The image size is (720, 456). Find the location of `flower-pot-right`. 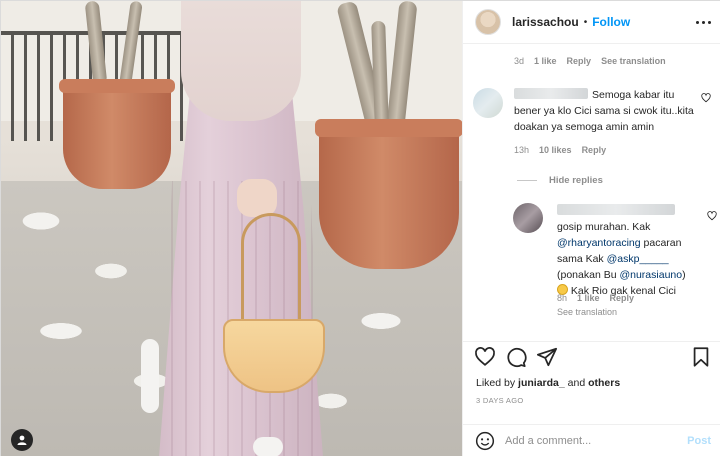

flower-pot-right is located at coordinates (389, 196).